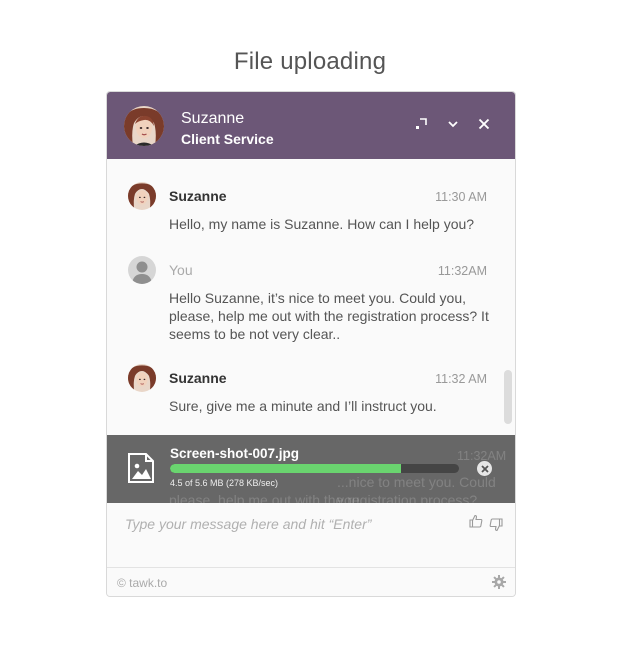 This screenshot has height=670, width=620. Describe the element at coordinates (181, 270) in the screenshot. I see `message-sender: You` at that location.